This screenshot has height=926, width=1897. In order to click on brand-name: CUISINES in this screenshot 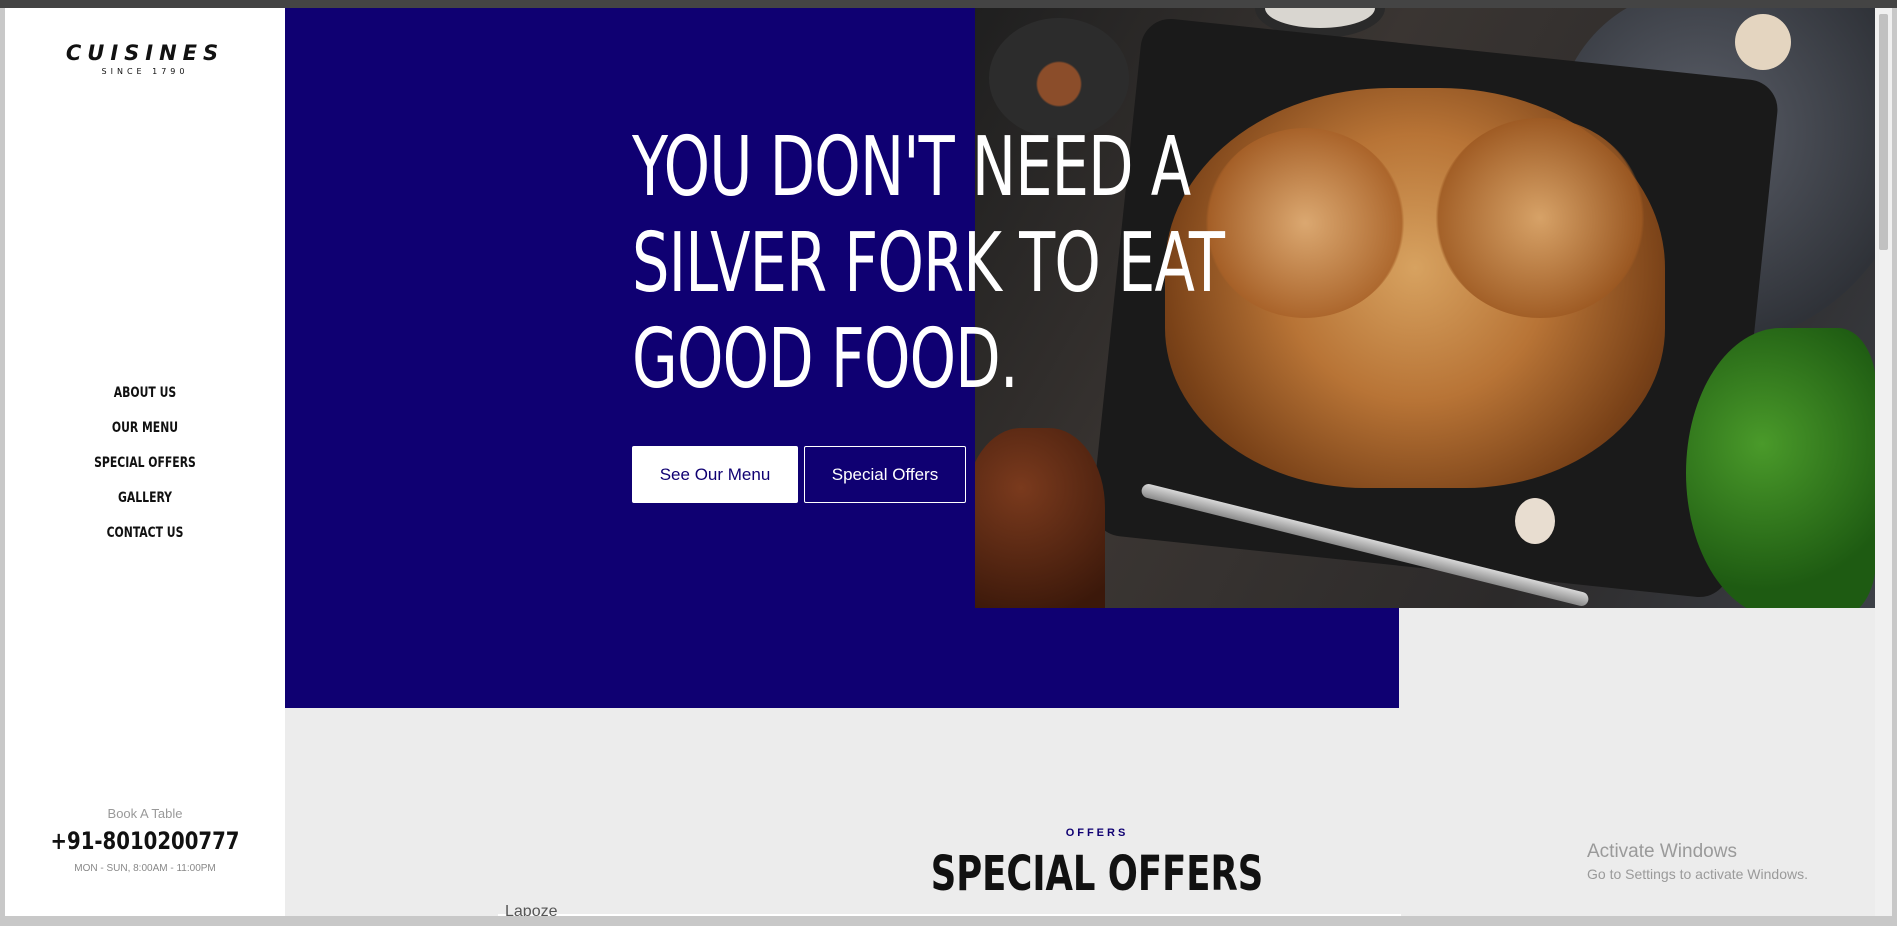, I will do `click(145, 53)`.